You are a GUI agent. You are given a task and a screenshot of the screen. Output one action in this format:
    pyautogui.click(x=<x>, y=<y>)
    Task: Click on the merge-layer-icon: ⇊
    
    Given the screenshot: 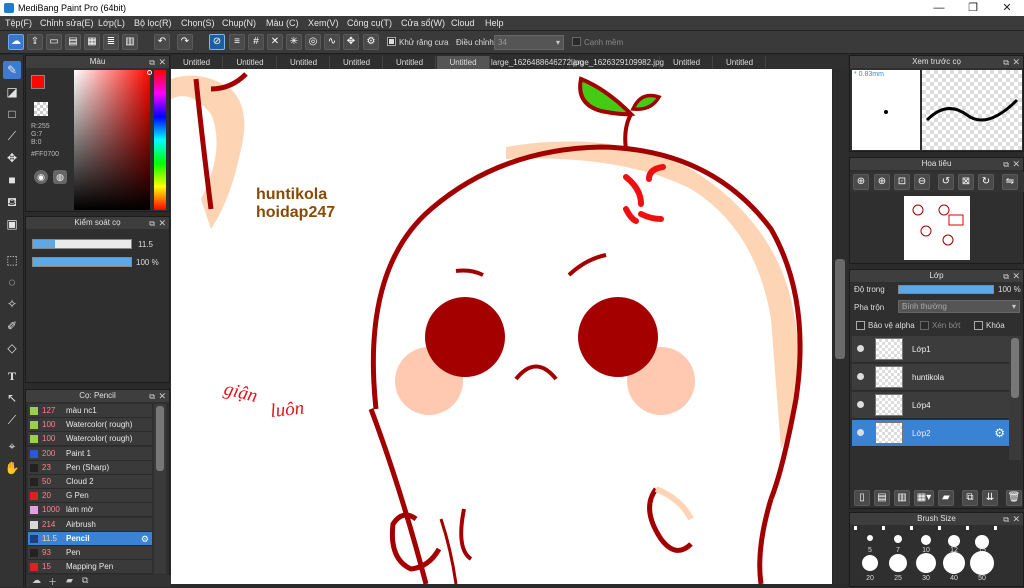 What is the action you would take?
    pyautogui.click(x=990, y=498)
    